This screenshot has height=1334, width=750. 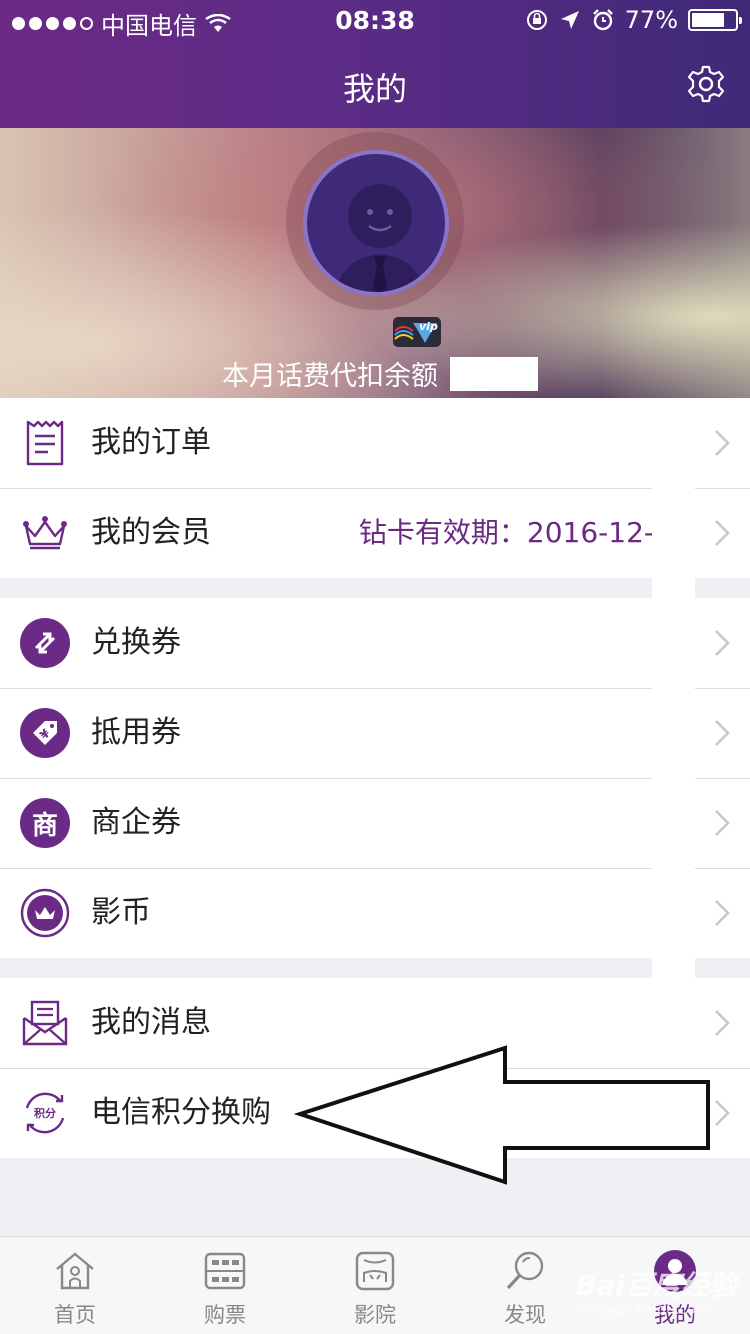 I want to click on row-label: 兑换券, so click(x=136, y=642).